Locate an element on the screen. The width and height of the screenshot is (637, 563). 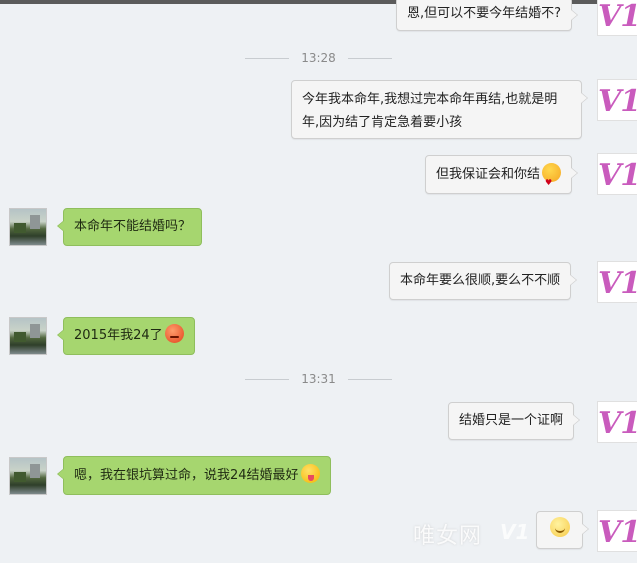
sent-message-bubble: 今年我本命年,我想过完本命年再结,也就是明年,因为结了肯定急着要小孩 is located at coordinates (439, 109).